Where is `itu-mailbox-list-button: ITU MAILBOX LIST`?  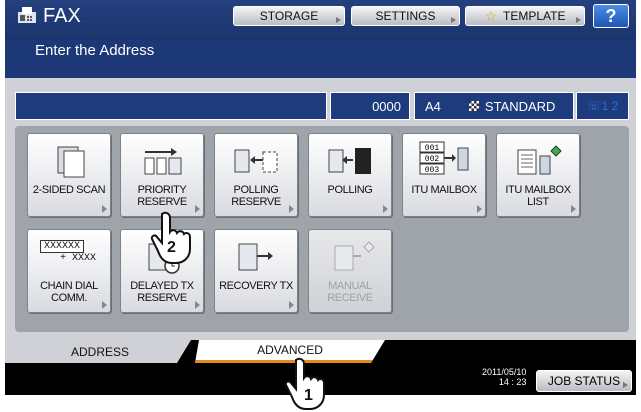 itu-mailbox-list-button: ITU MAILBOX LIST is located at coordinates (538, 175).